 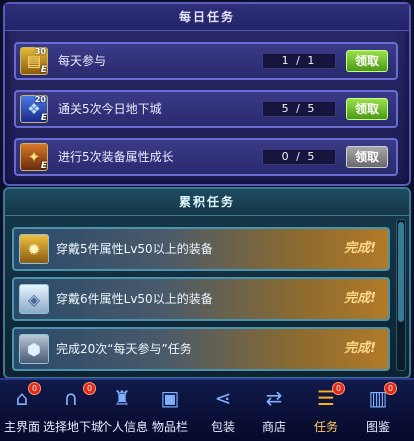 I want to click on nav-item-inventory: ▣ 物品栏, so click(x=170, y=411).